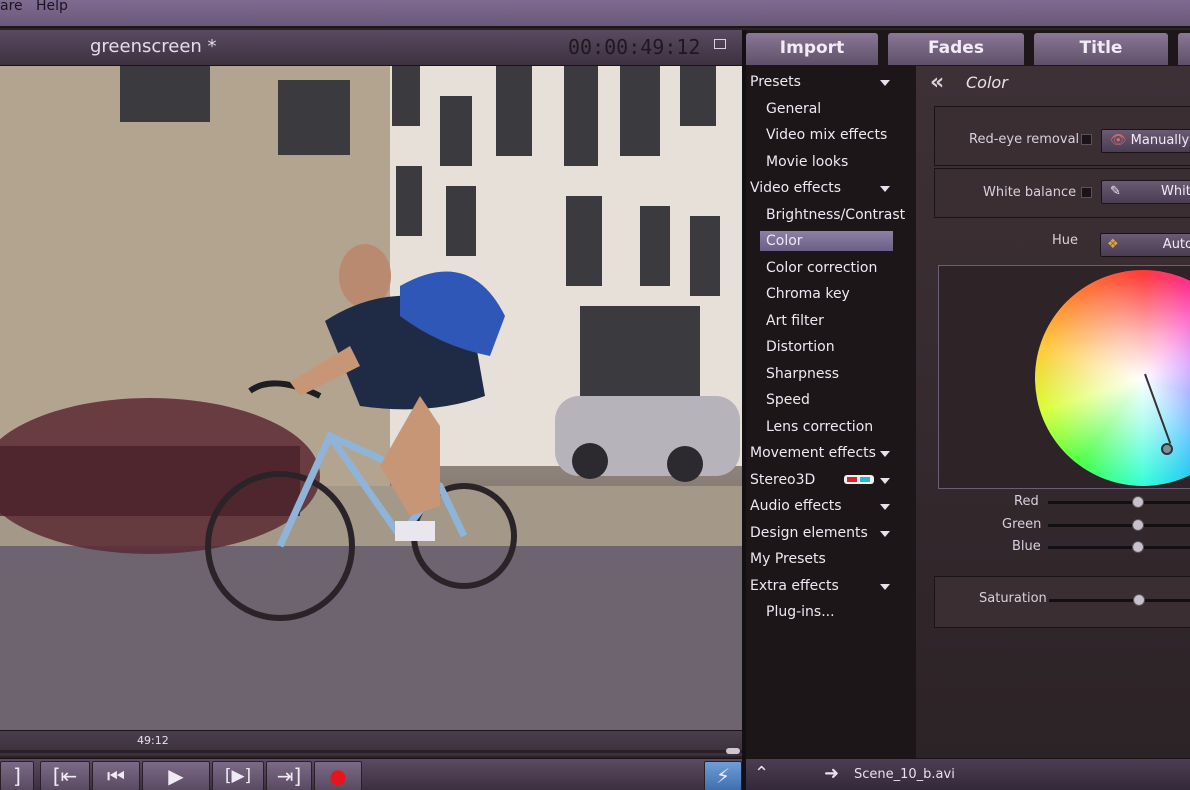 The width and height of the screenshot is (1190, 790). I want to click on white-balance-checkbox, so click(1086, 192).